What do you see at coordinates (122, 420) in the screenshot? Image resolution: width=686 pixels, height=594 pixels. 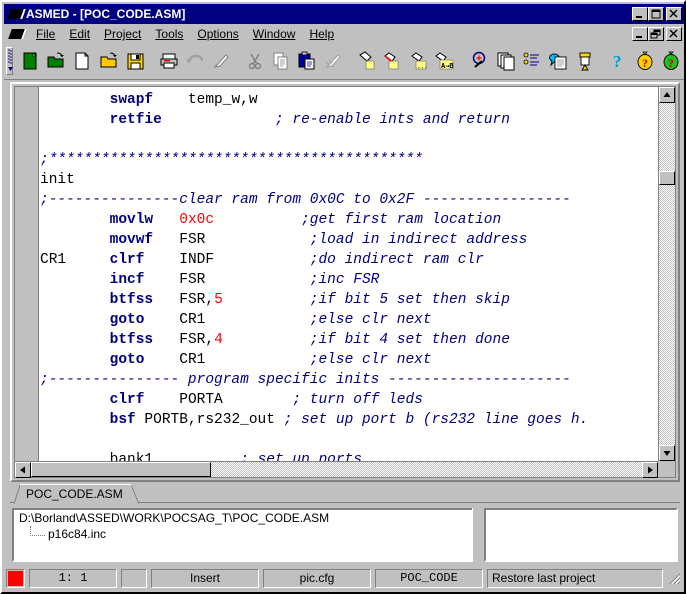 I see `code-token-op: bsf` at bounding box center [122, 420].